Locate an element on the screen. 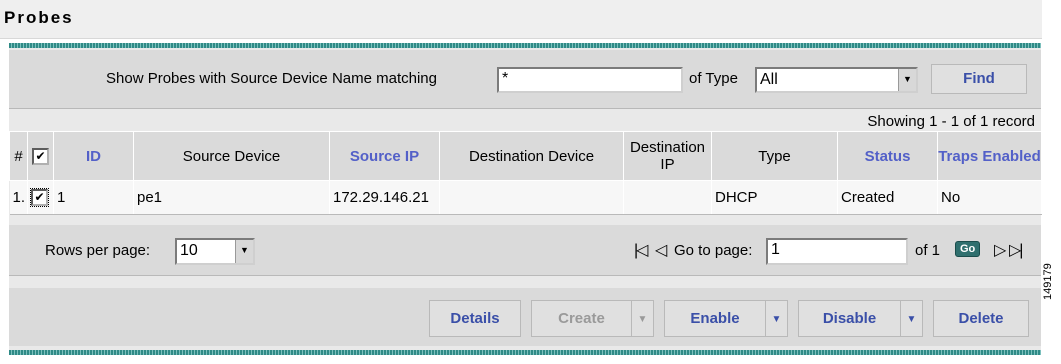  col-type: Type is located at coordinates (774, 156).